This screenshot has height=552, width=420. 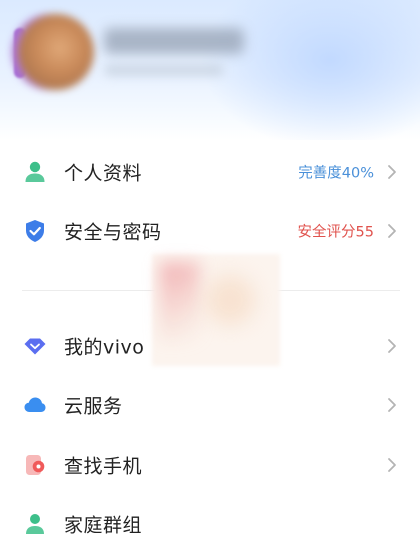 I want to click on menu-item-cloud-service: 云服务, so click(x=210, y=405).